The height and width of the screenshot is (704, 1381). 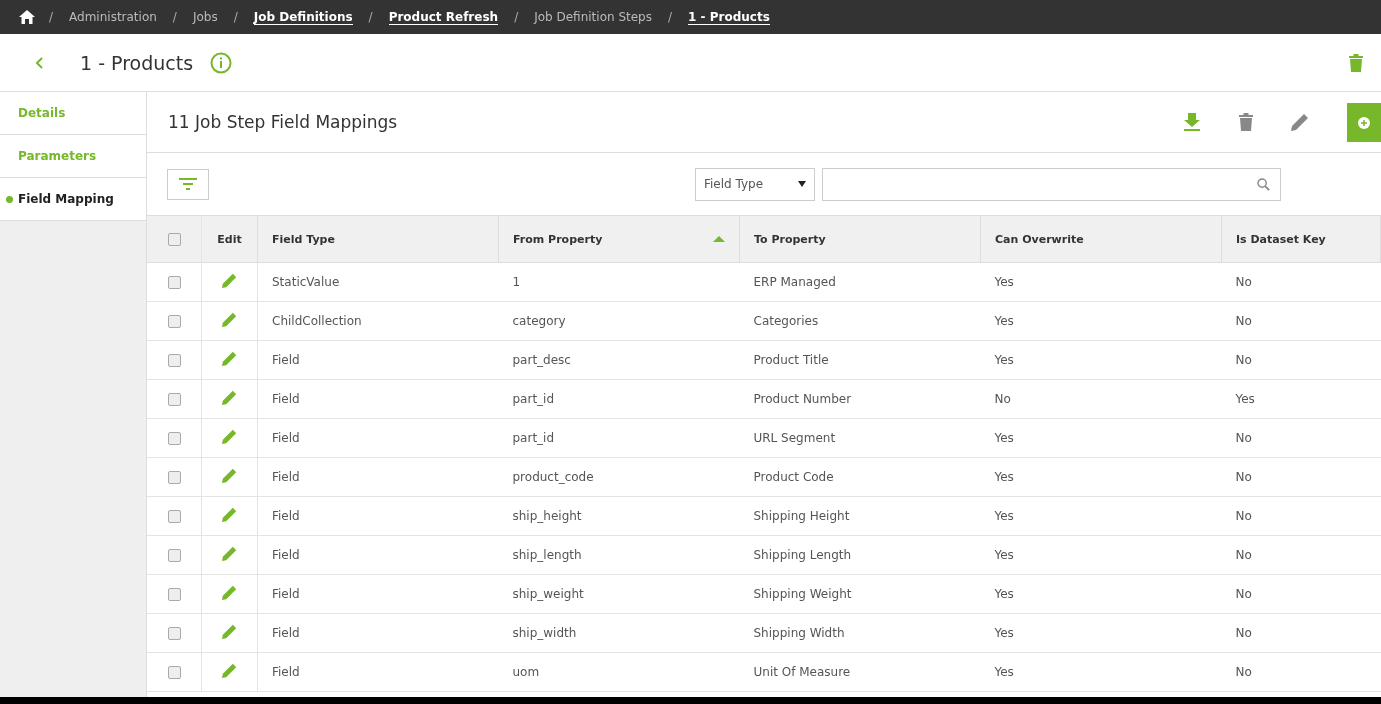 I want to click on table-cell: Categories, so click(x=786, y=321).